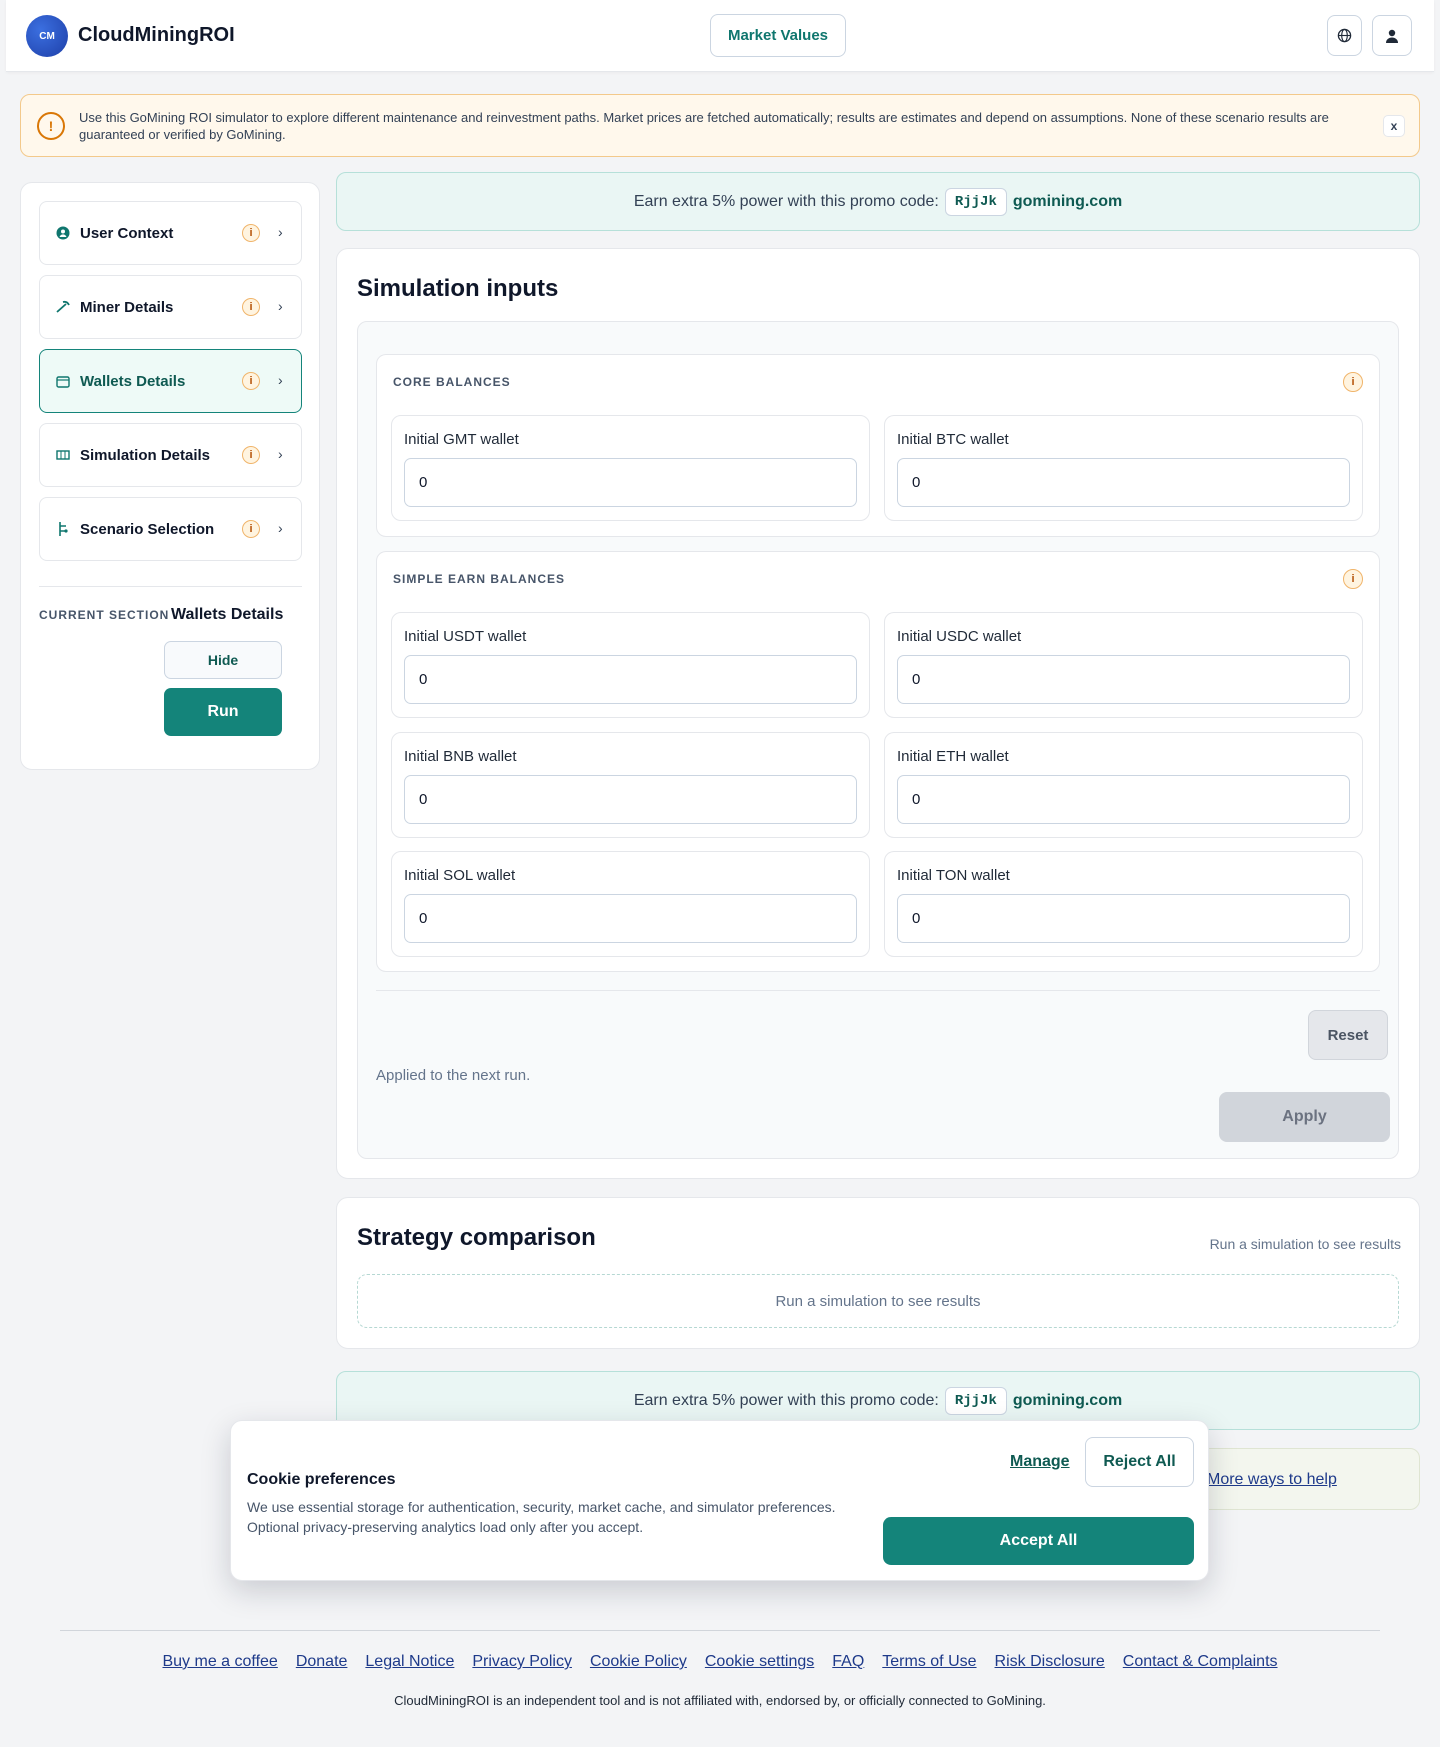  Describe the element at coordinates (51, 126) in the screenshot. I see `warning-icon: !` at that location.